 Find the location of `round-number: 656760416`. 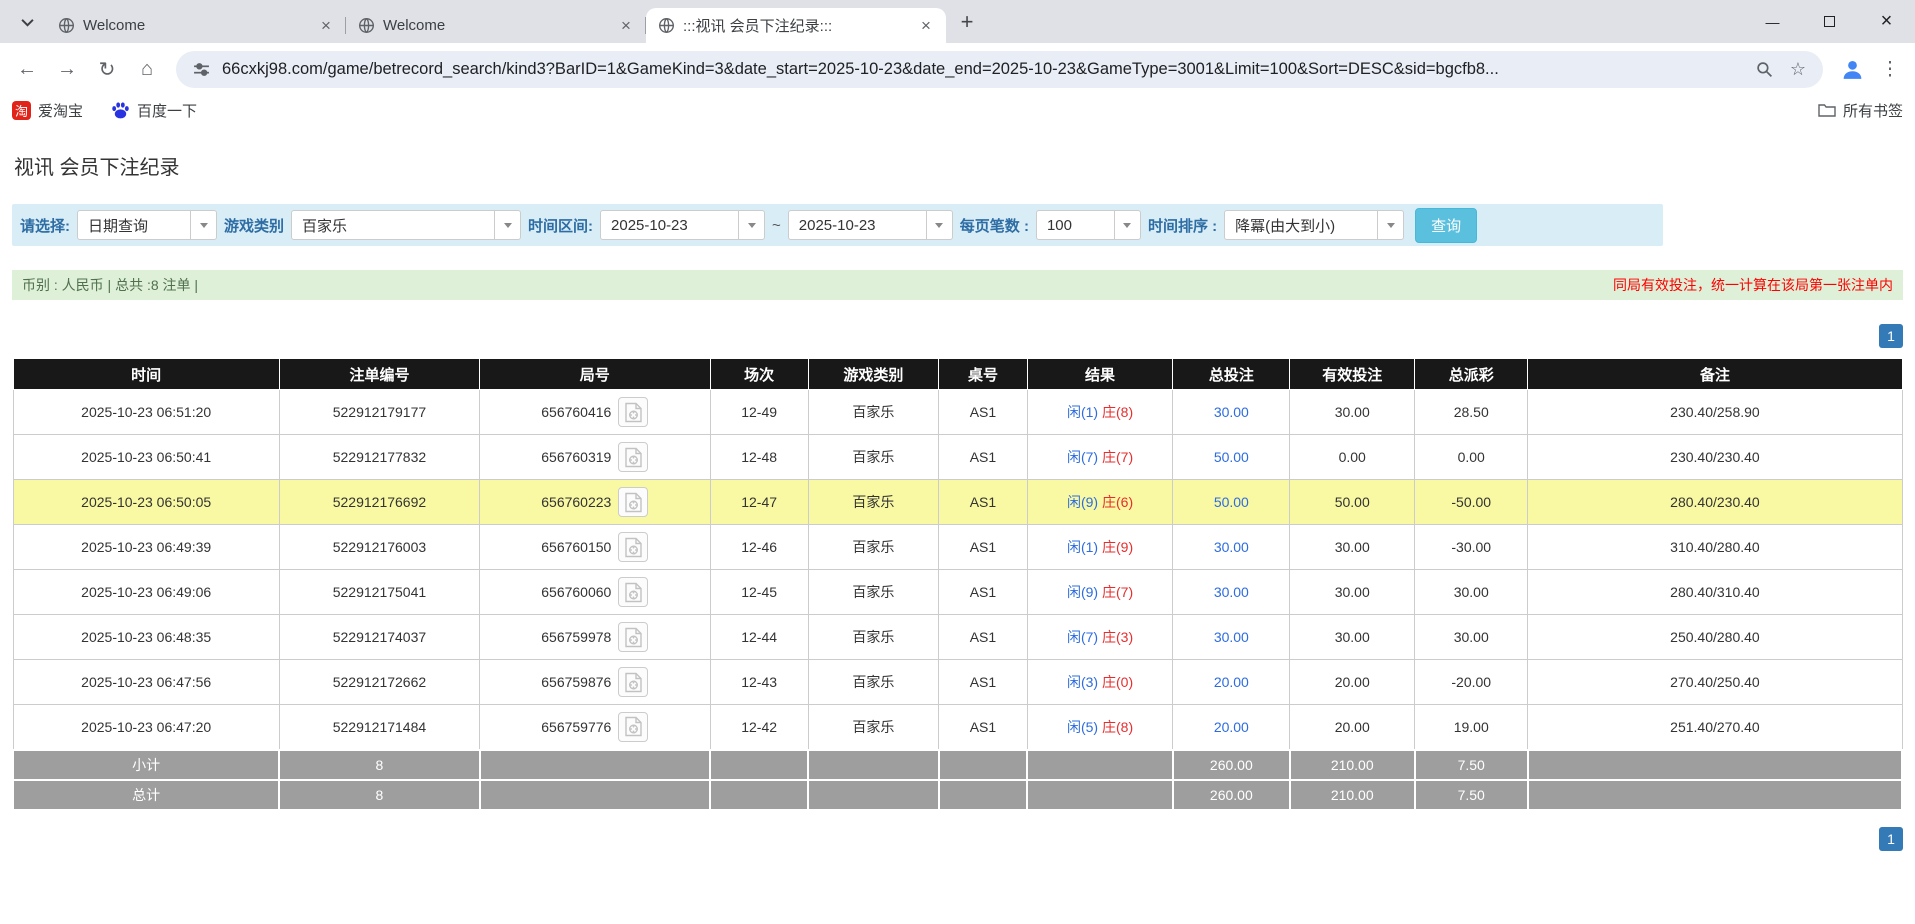

round-number: 656760416 is located at coordinates (576, 412).